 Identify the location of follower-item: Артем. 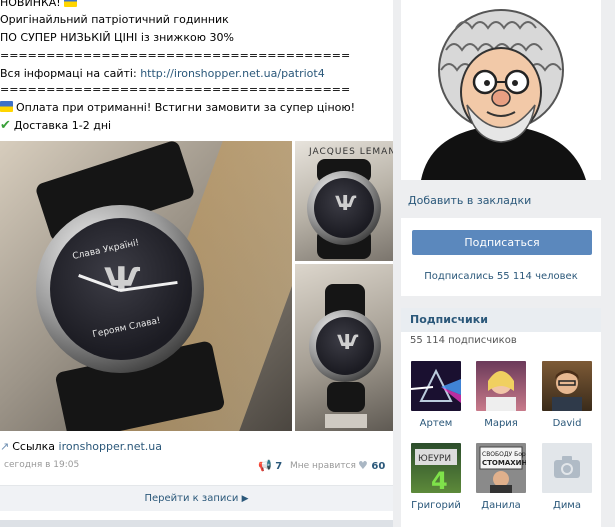
(436, 395).